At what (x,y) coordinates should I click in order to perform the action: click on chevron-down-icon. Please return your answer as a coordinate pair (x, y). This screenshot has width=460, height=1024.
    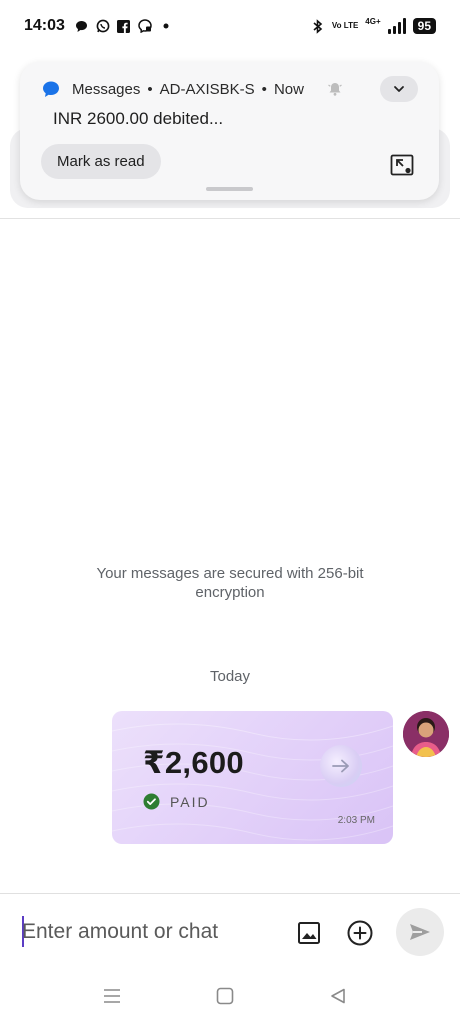
    Looking at the image, I should click on (399, 89).